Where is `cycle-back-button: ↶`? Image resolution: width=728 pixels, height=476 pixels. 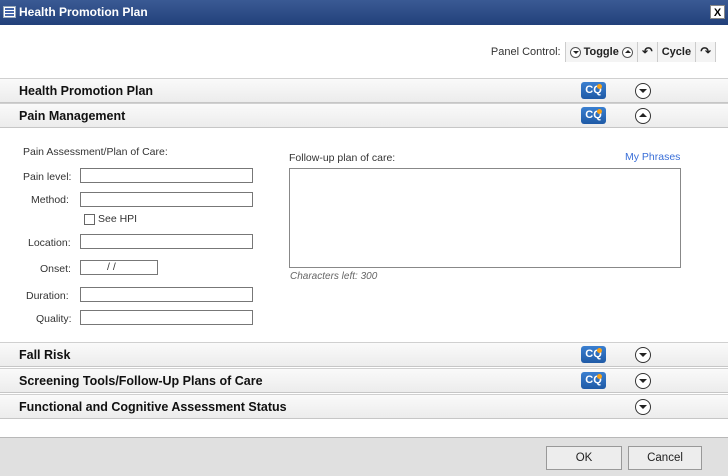 cycle-back-button: ↶ is located at coordinates (646, 52).